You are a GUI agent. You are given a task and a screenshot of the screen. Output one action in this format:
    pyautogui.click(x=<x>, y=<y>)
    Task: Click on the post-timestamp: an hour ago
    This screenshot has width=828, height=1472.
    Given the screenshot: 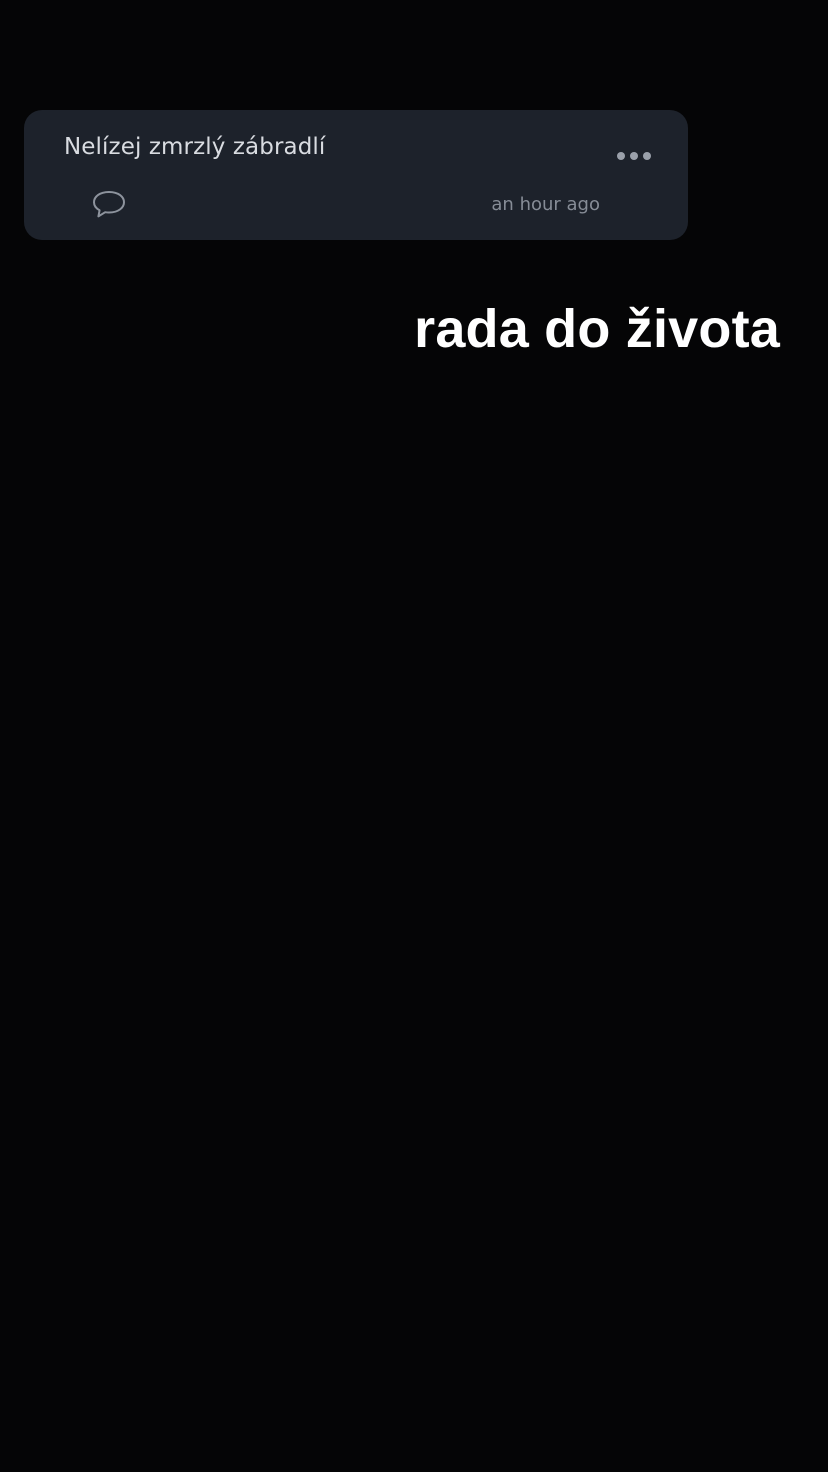 What is the action you would take?
    pyautogui.click(x=545, y=204)
    